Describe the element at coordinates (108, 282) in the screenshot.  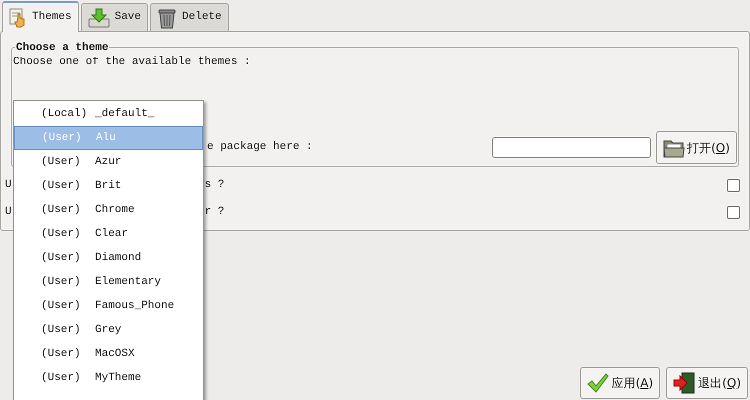
I see `theme-list-item: (User) Elementary` at that location.